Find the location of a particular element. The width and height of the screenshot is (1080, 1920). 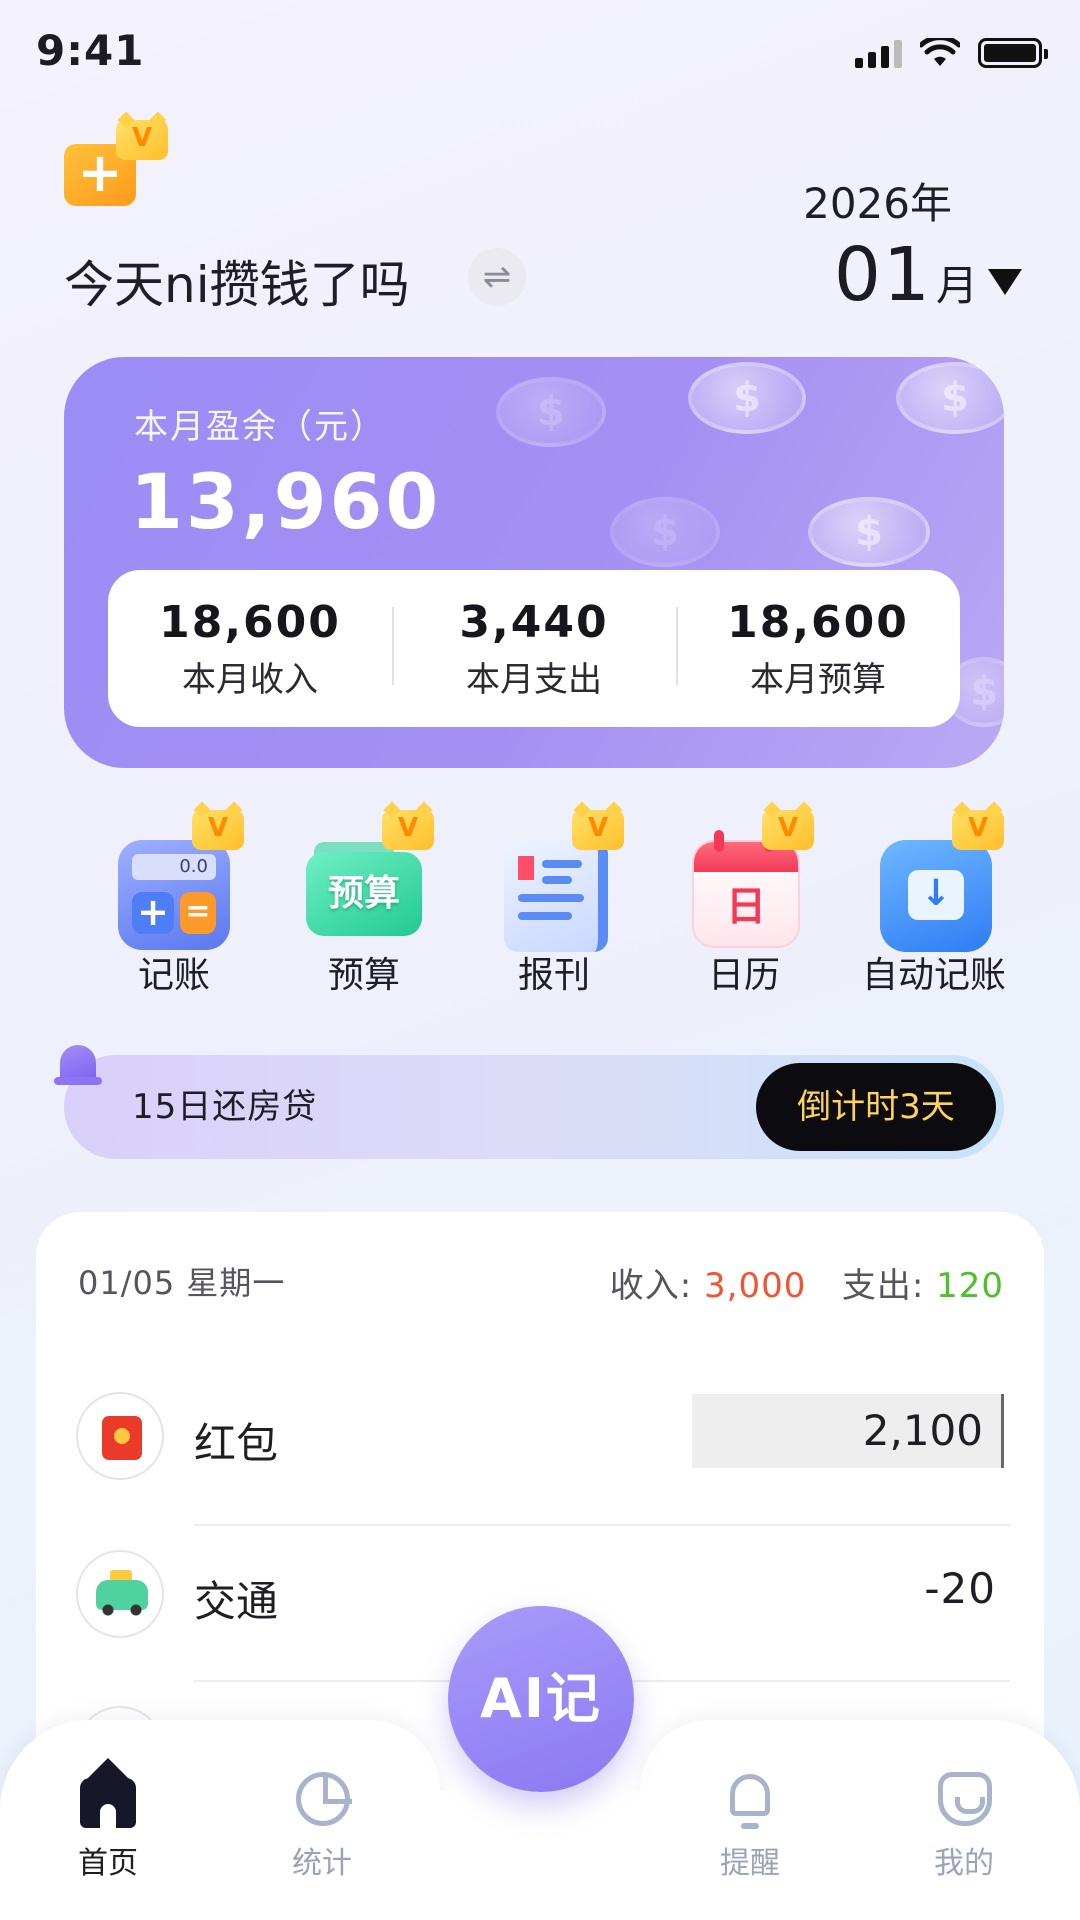

transaction-name: 交通 is located at coordinates (236, 1601).